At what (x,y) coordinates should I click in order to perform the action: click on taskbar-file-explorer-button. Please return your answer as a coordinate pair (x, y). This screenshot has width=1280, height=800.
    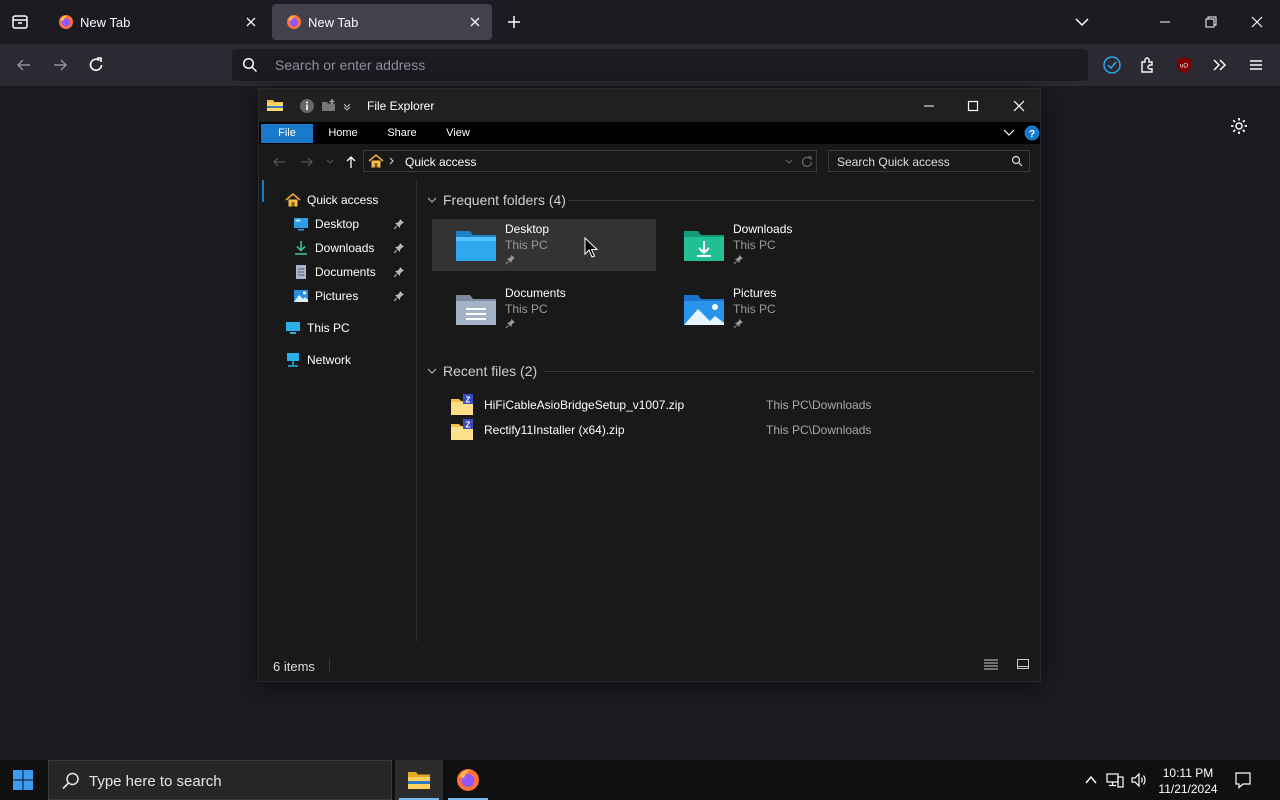
    Looking at the image, I should click on (419, 780).